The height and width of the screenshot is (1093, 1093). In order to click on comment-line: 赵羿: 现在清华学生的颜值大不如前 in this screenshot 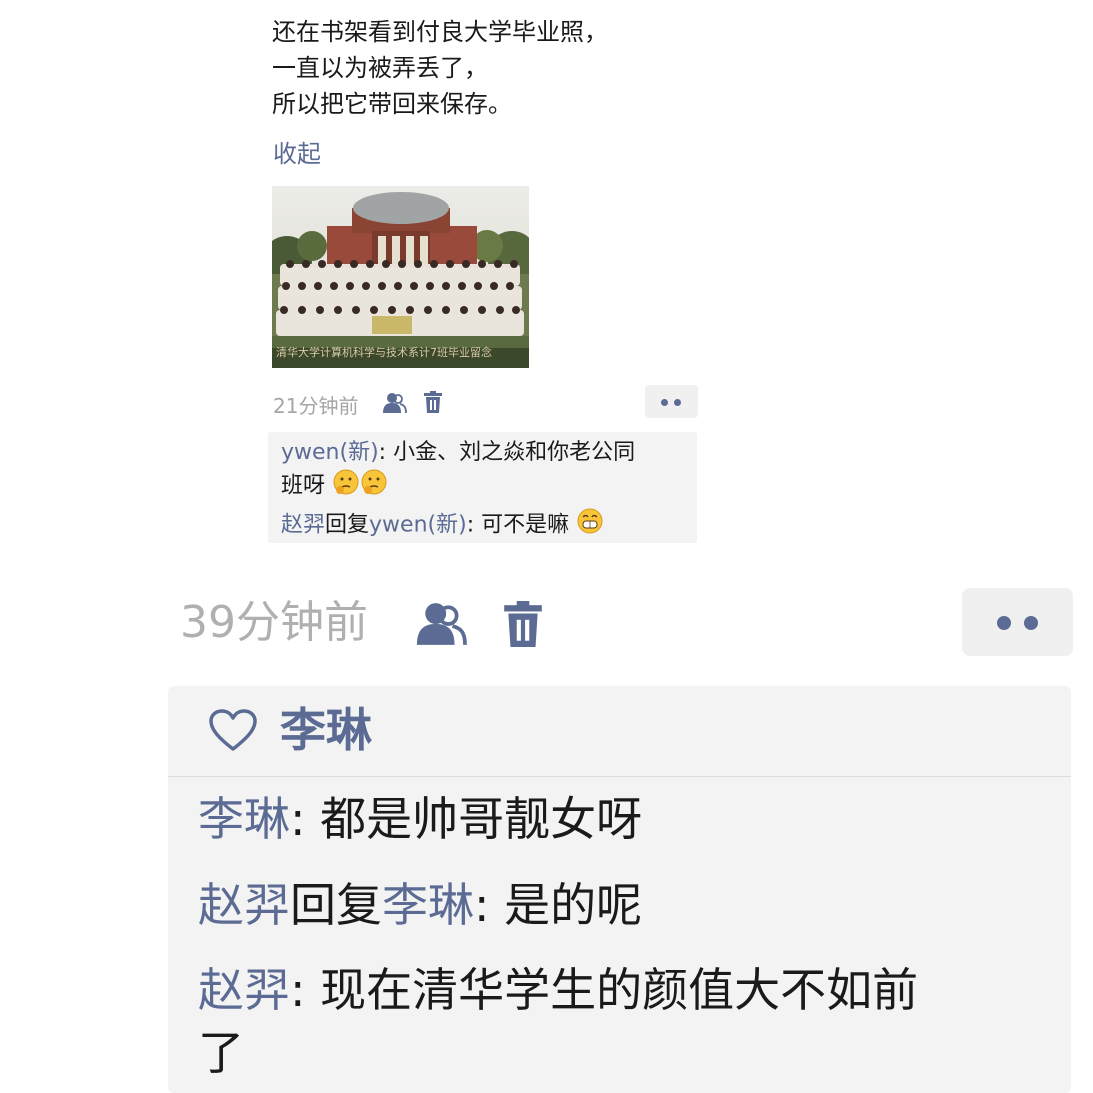, I will do `click(558, 990)`.